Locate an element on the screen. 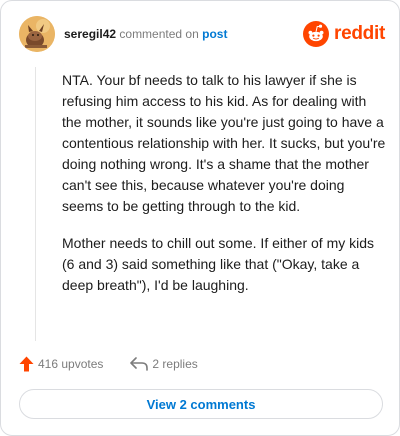  username-link: seregil42 is located at coordinates (90, 34).